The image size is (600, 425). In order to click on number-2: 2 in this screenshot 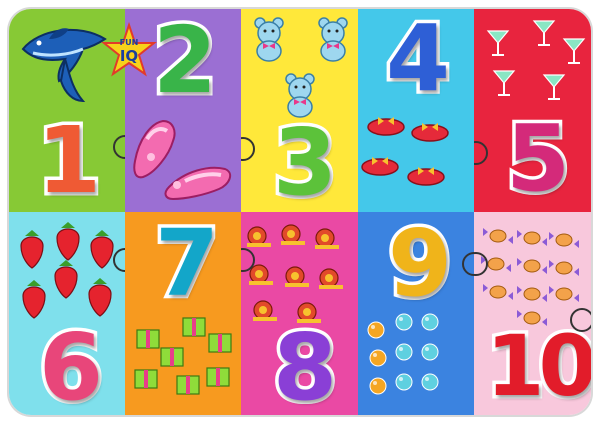, I will do `click(184, 61)`.